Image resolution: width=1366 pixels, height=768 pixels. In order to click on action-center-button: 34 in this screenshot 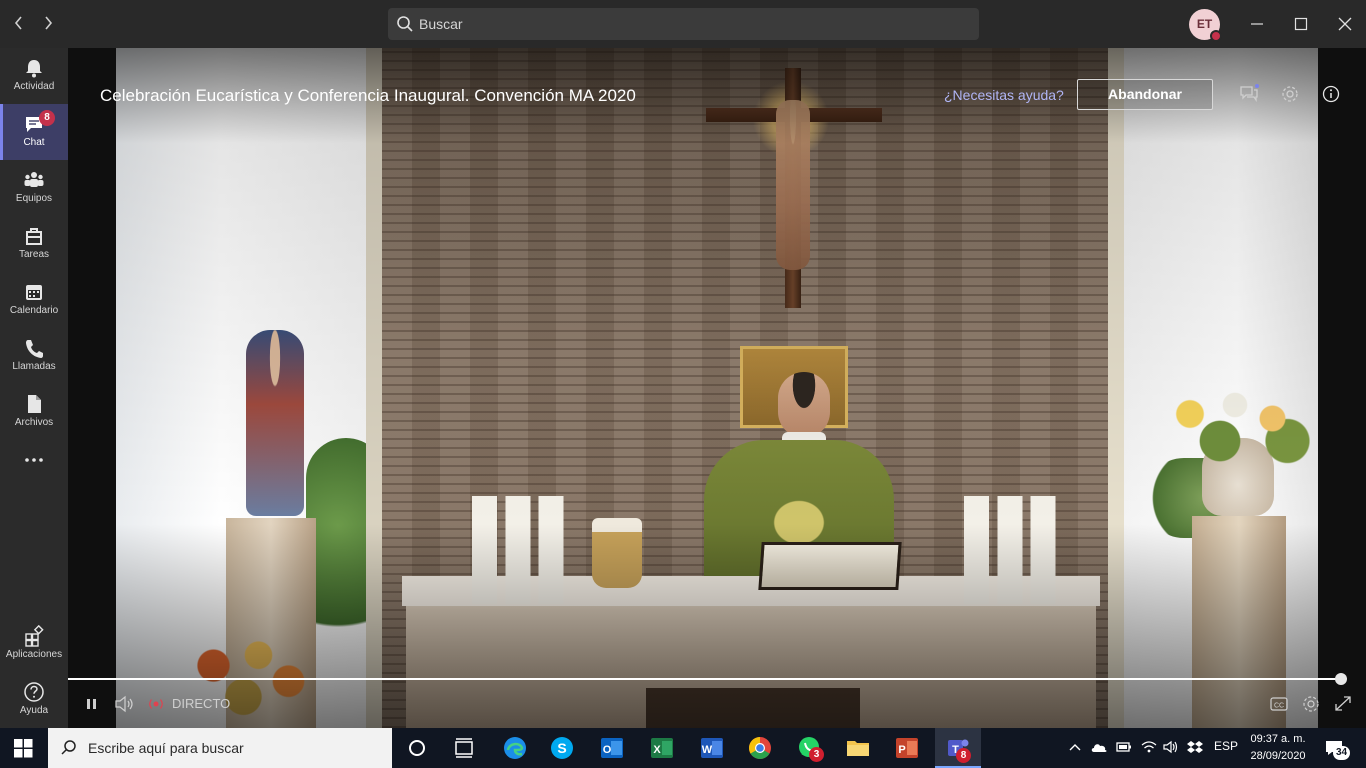, I will do `click(1337, 749)`.